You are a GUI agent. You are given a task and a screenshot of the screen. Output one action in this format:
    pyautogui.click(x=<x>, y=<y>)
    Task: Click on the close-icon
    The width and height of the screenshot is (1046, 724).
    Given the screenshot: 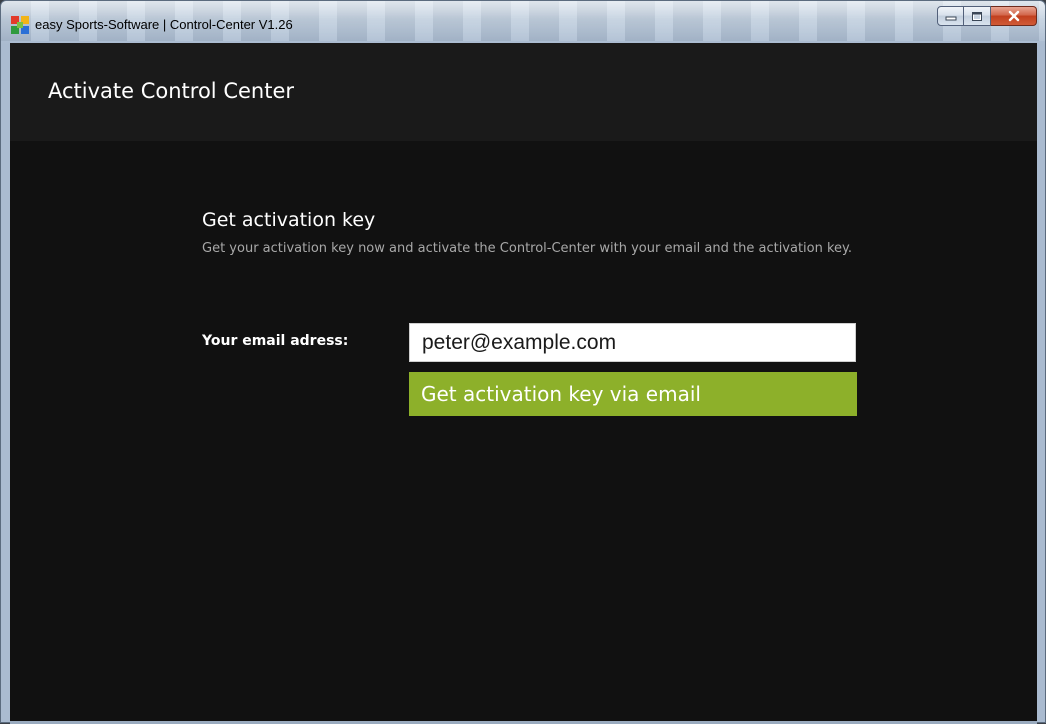 What is the action you would take?
    pyautogui.click(x=1013, y=16)
    